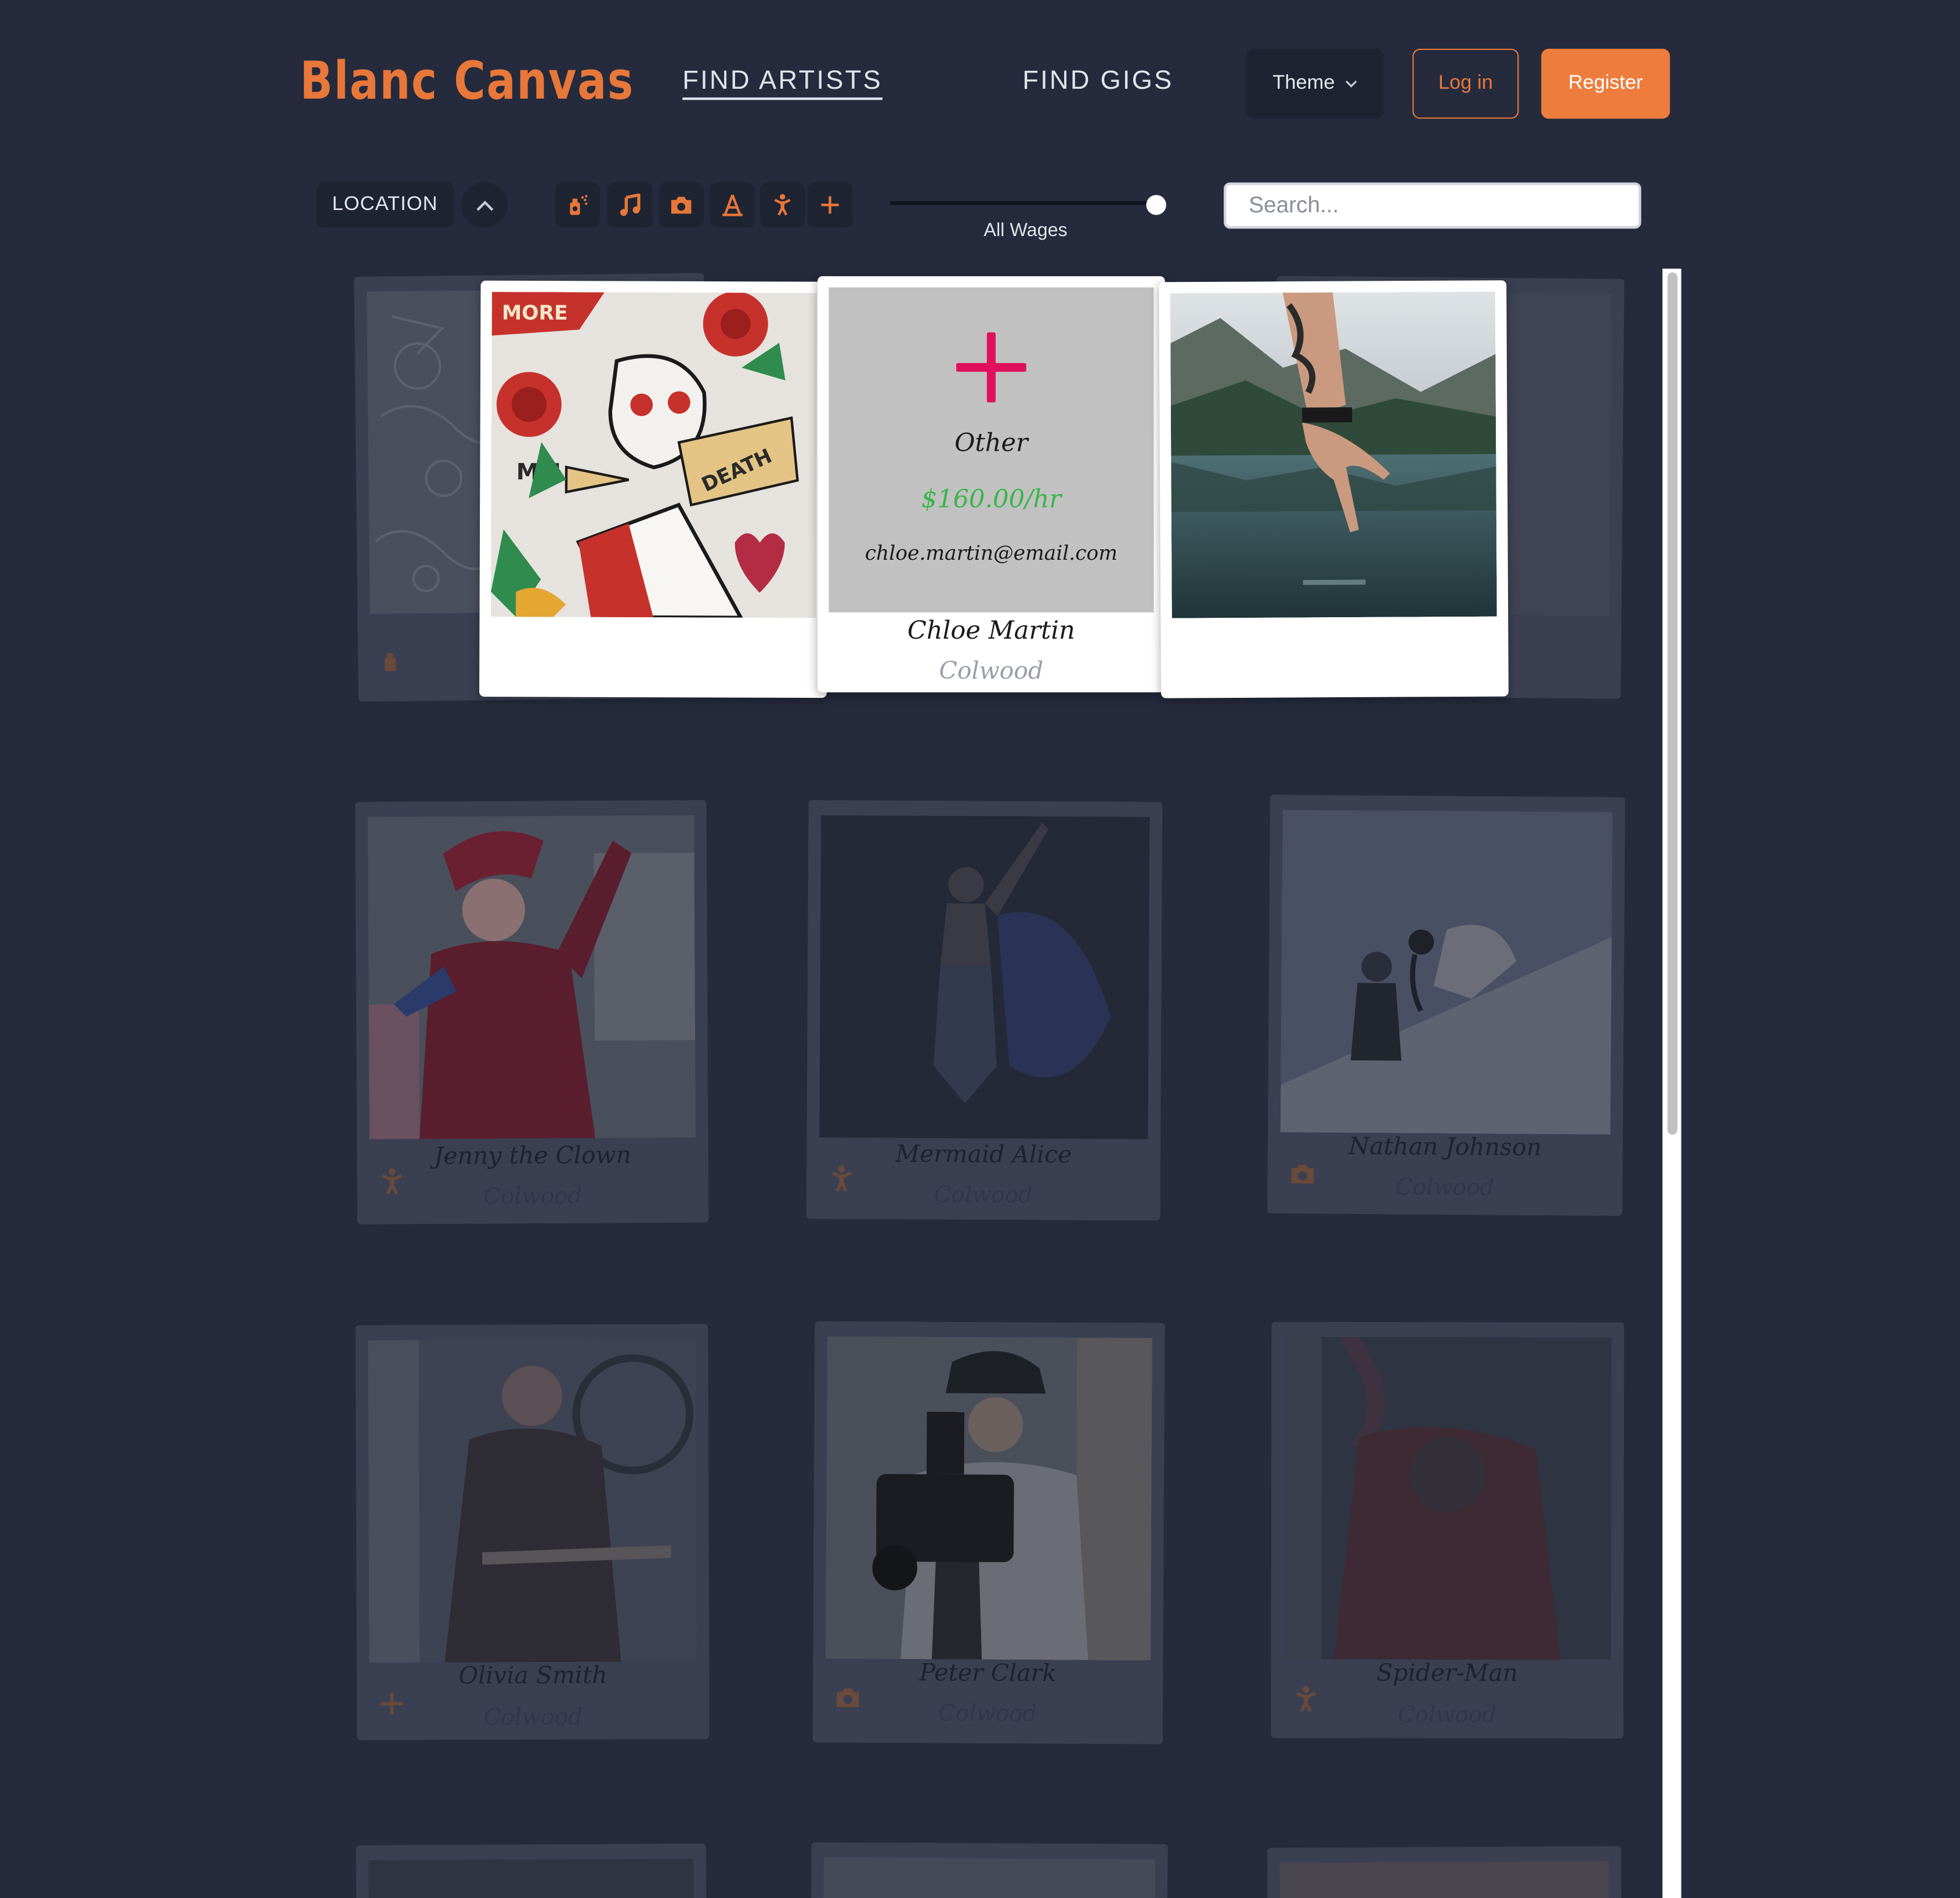 The width and height of the screenshot is (1960, 1898). Describe the element at coordinates (1672, 704) in the screenshot. I see `scrollbar-thumb` at that location.